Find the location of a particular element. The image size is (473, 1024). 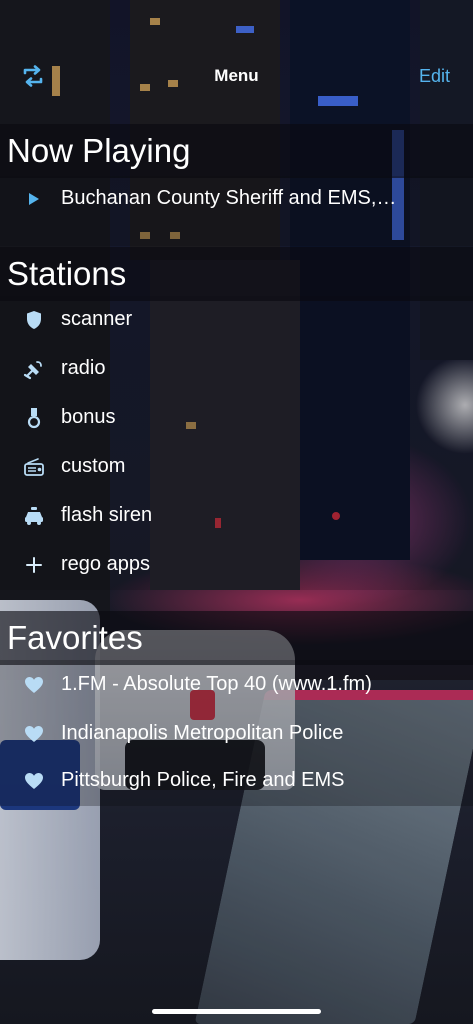

station-item-radio: radio is located at coordinates (236, 369).